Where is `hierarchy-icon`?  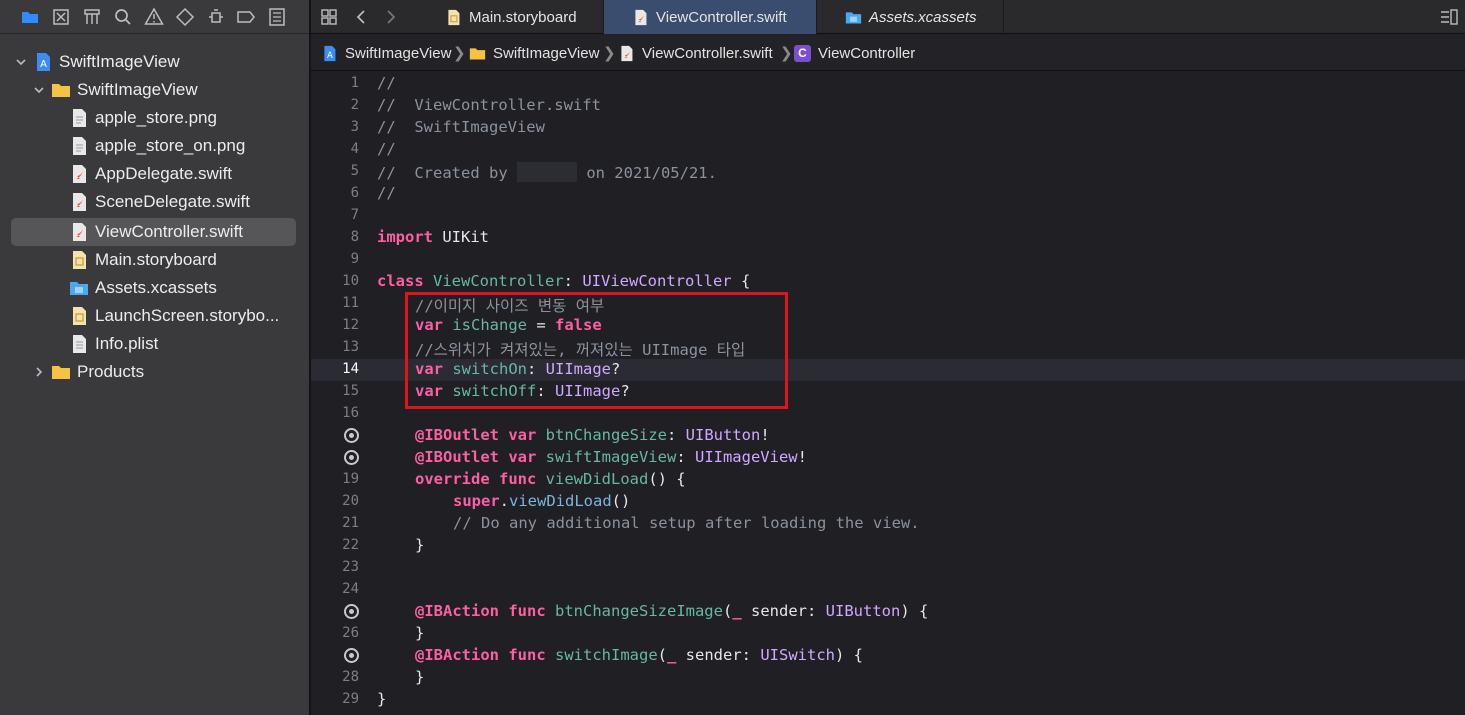 hierarchy-icon is located at coordinates (92, 17).